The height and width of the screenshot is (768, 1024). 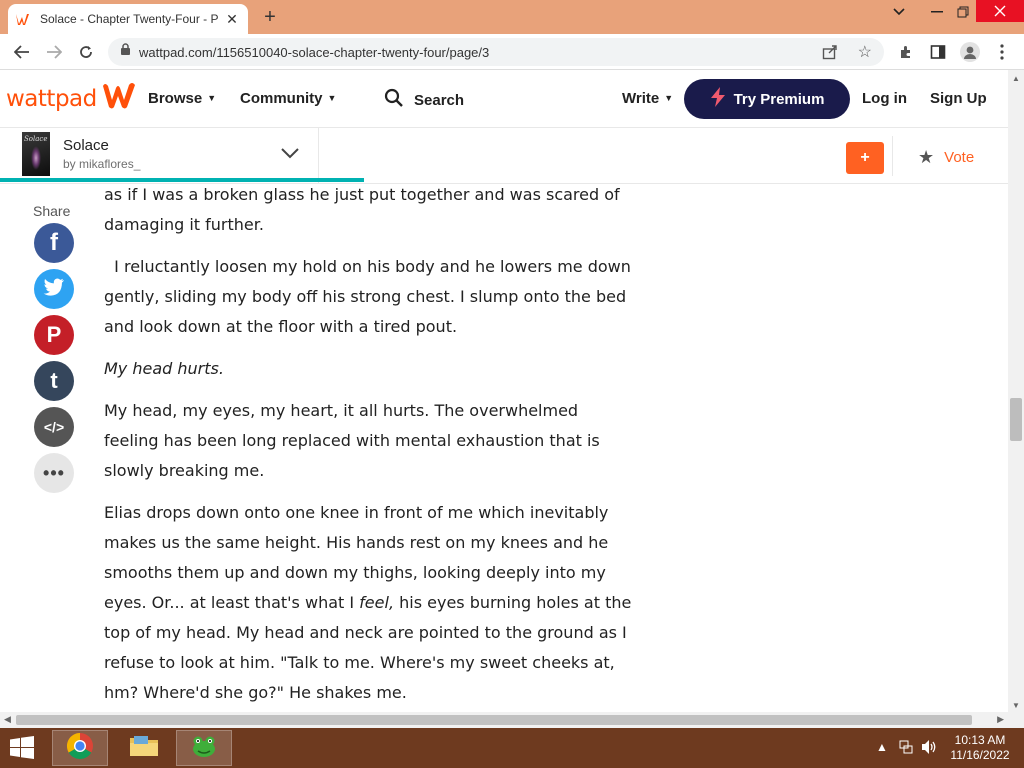 I want to click on scroll-up-arrow-icon: ▲, so click(x=1016, y=78).